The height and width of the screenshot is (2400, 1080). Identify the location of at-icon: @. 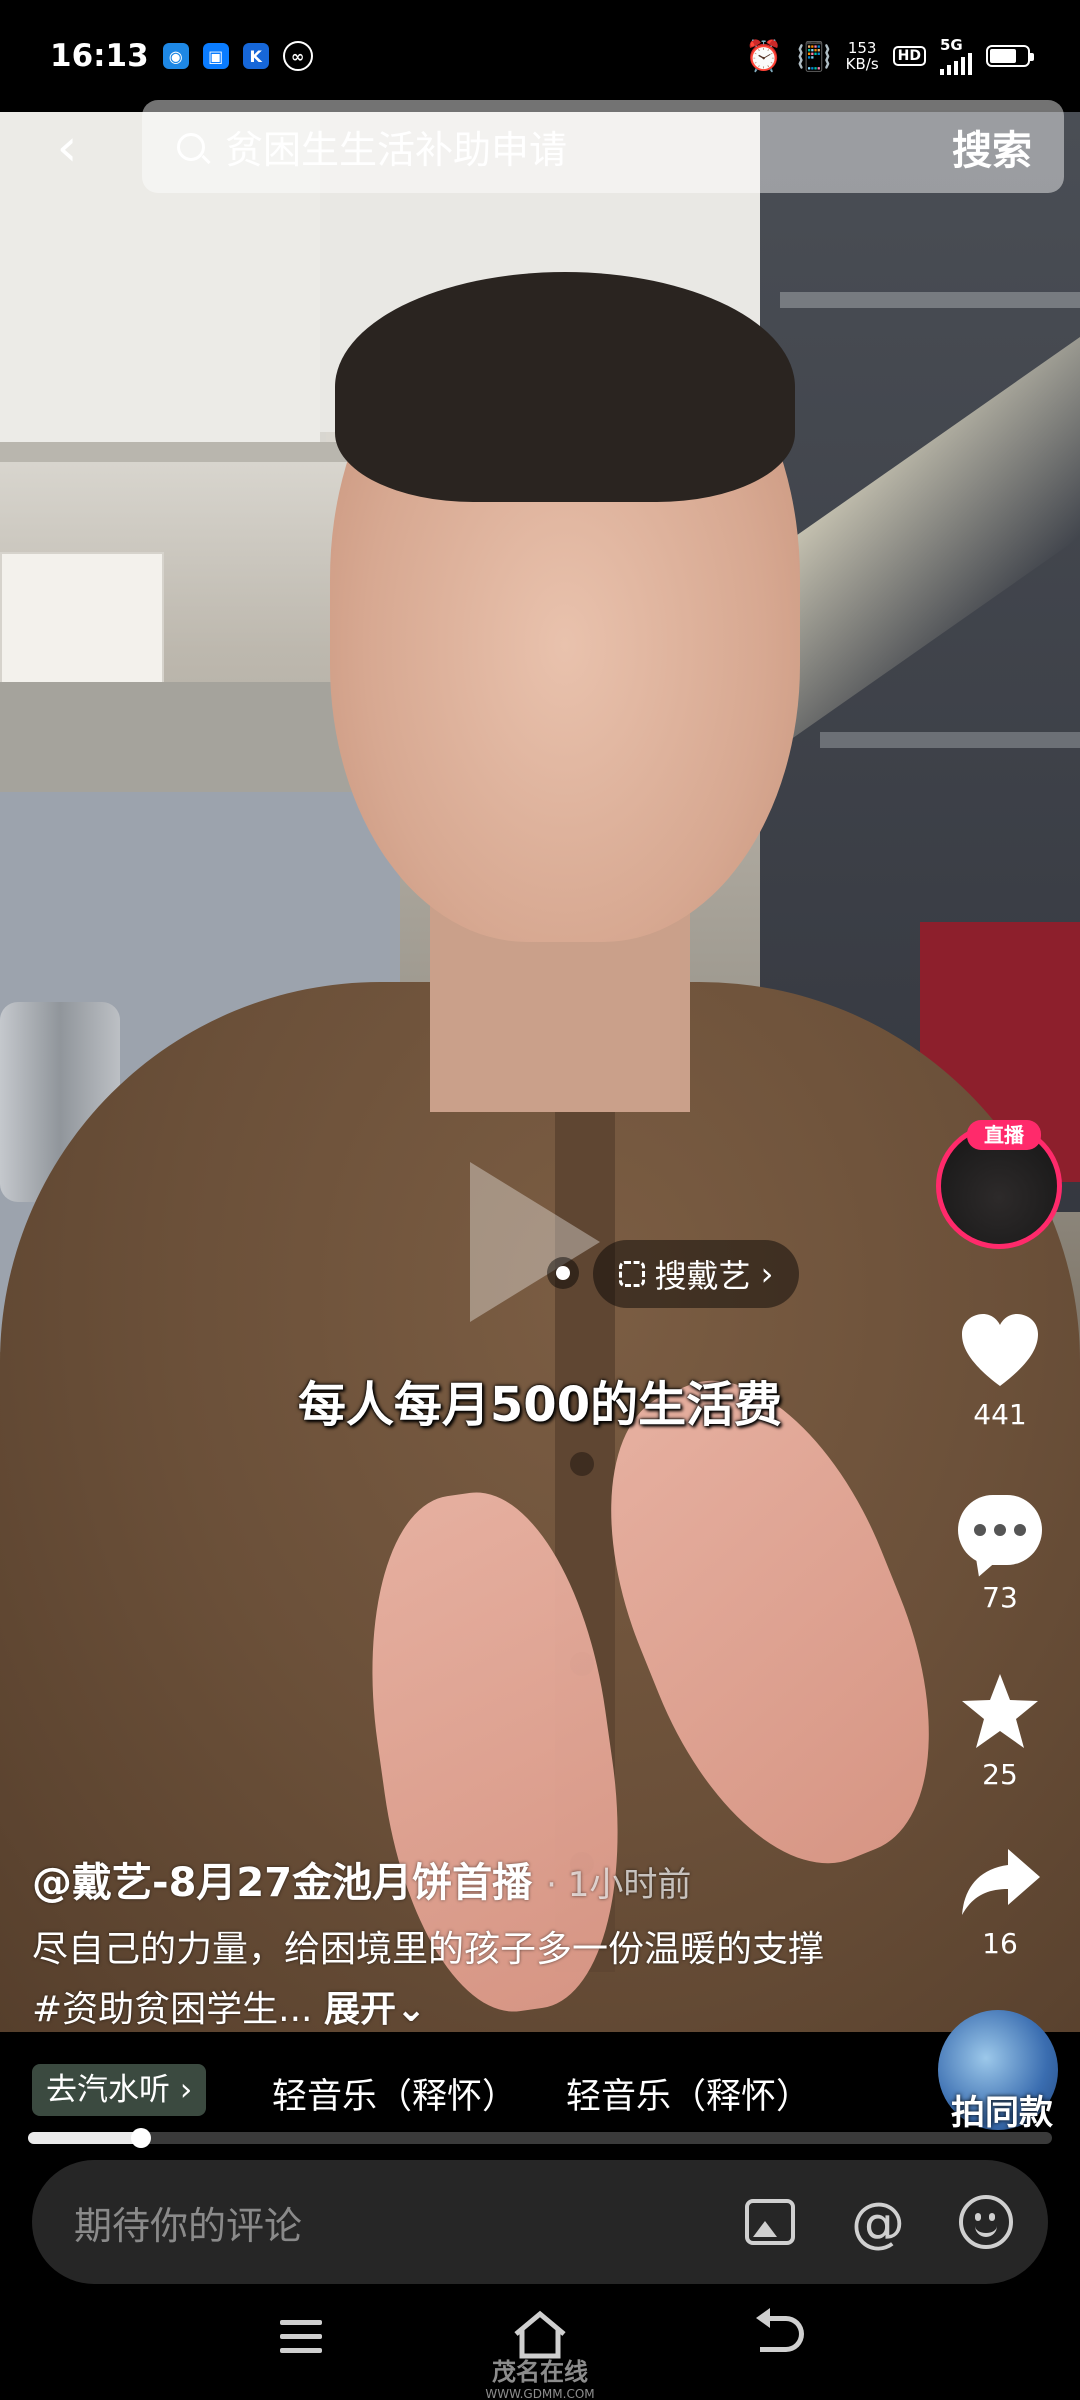
(878, 2222).